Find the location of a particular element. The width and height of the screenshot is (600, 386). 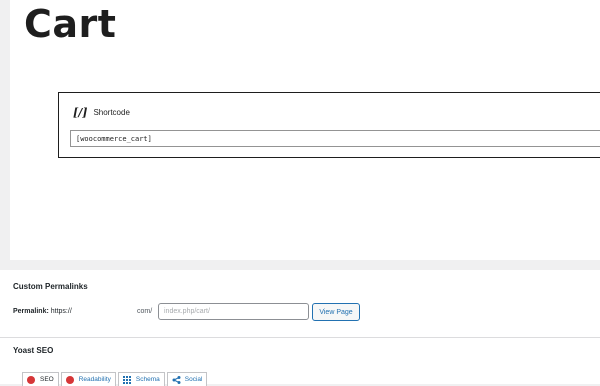

permalink-label-text: Permalink: is located at coordinates (31, 311).